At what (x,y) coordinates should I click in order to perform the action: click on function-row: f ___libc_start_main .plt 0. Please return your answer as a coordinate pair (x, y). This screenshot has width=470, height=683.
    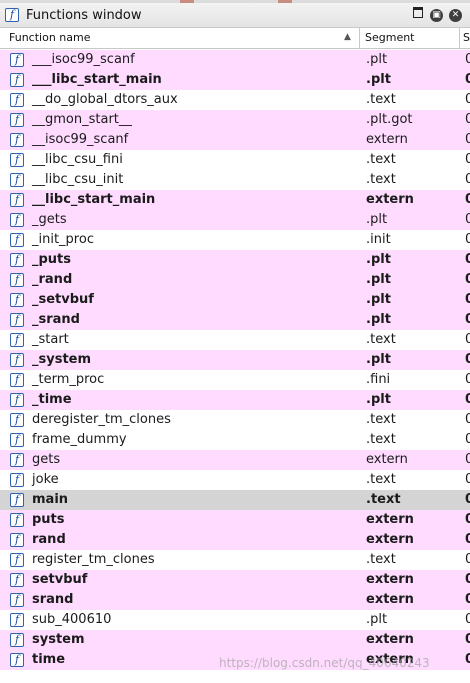
    Looking at the image, I should click on (235, 80).